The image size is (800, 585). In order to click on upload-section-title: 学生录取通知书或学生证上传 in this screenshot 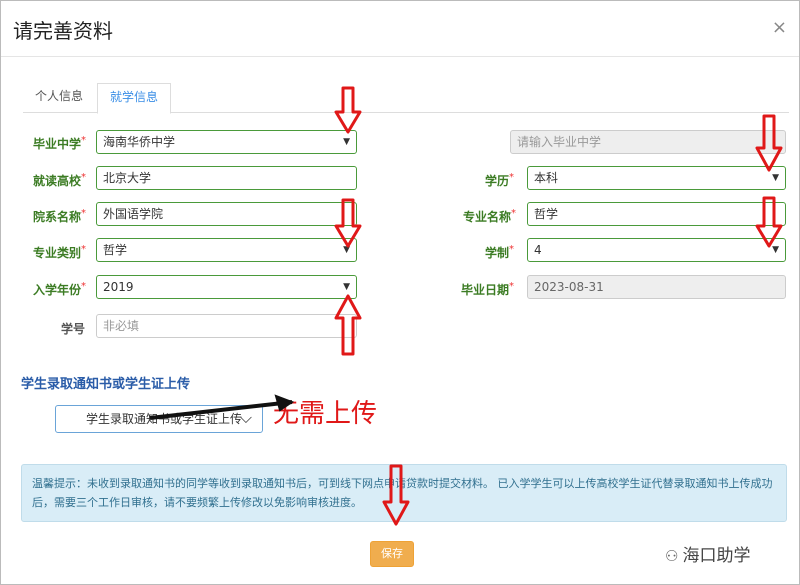, I will do `click(106, 384)`.